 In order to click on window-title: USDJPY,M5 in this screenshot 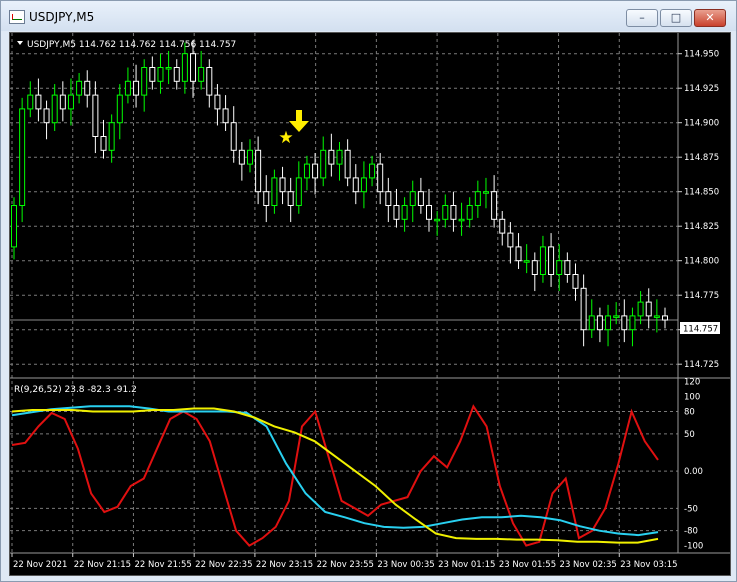, I will do `click(62, 17)`.